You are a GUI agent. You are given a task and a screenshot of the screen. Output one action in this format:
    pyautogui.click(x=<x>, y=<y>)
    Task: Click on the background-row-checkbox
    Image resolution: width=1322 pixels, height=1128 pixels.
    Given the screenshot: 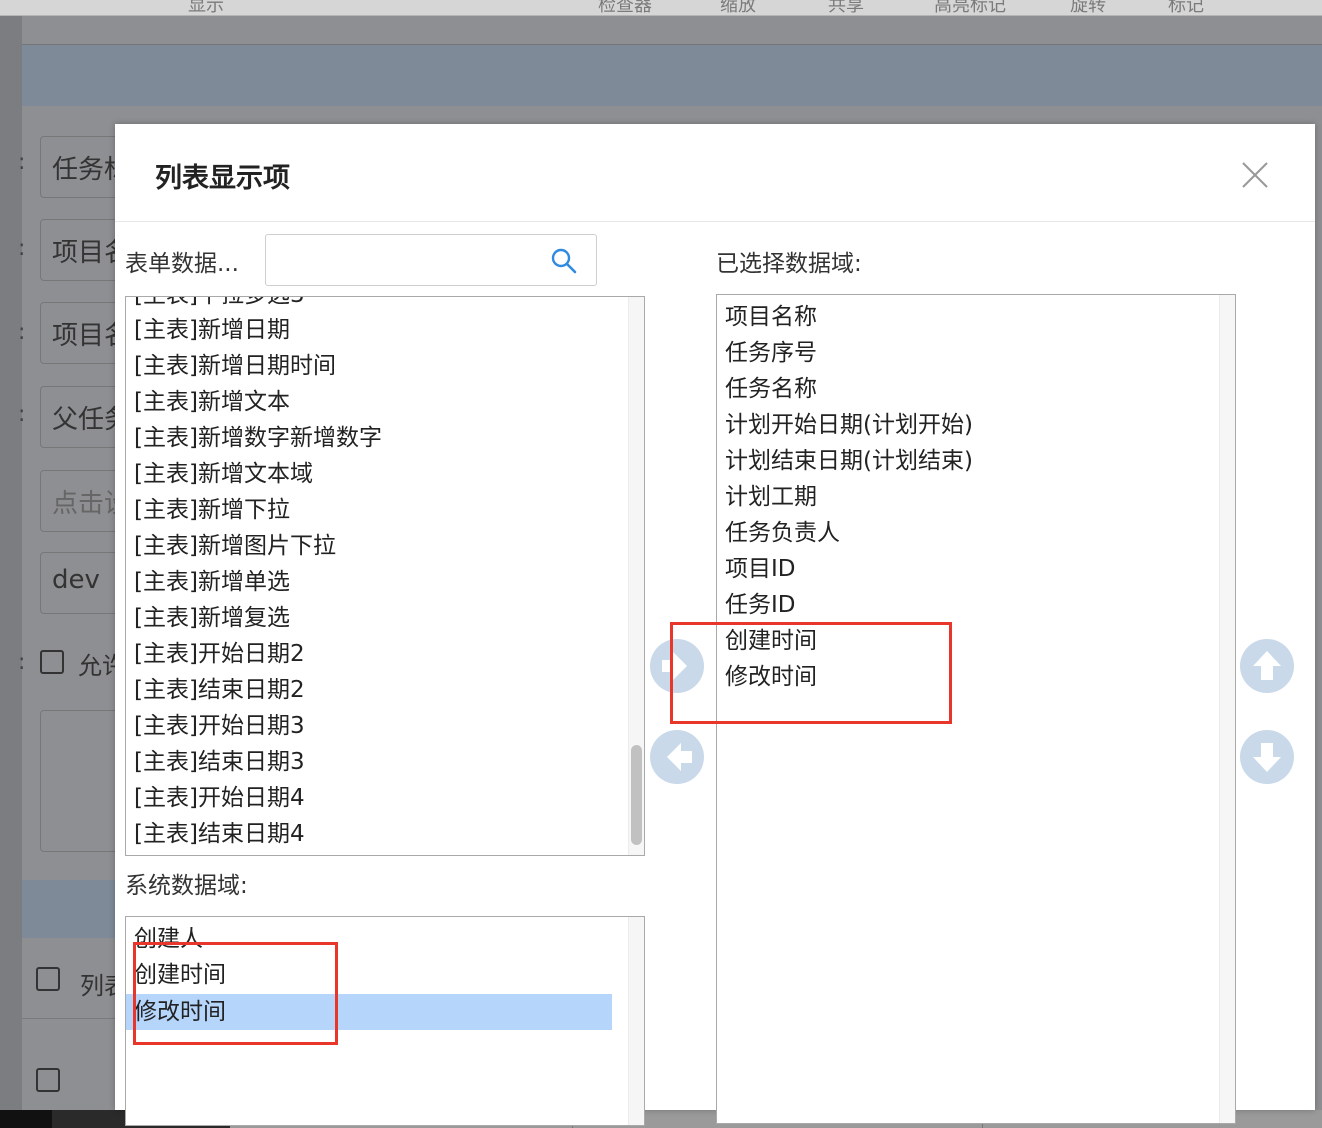 What is the action you would take?
    pyautogui.click(x=48, y=1080)
    